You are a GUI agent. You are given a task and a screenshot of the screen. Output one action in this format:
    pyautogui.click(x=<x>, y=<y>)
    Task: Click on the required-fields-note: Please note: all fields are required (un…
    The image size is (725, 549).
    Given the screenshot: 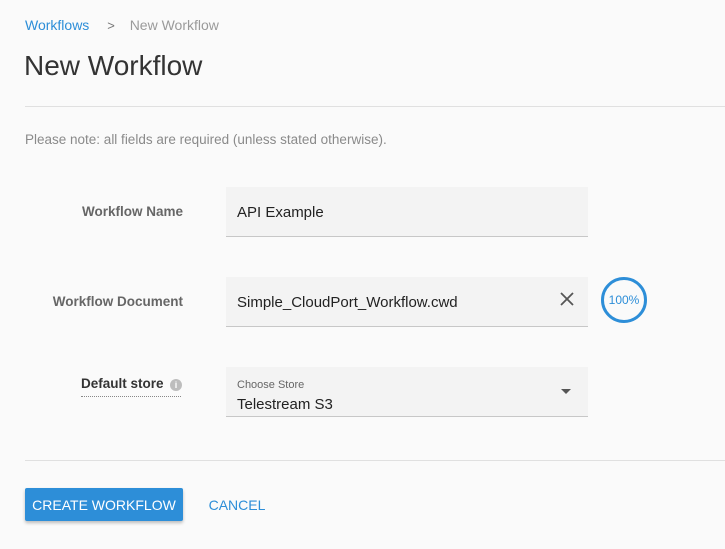 What is the action you would take?
    pyautogui.click(x=206, y=139)
    